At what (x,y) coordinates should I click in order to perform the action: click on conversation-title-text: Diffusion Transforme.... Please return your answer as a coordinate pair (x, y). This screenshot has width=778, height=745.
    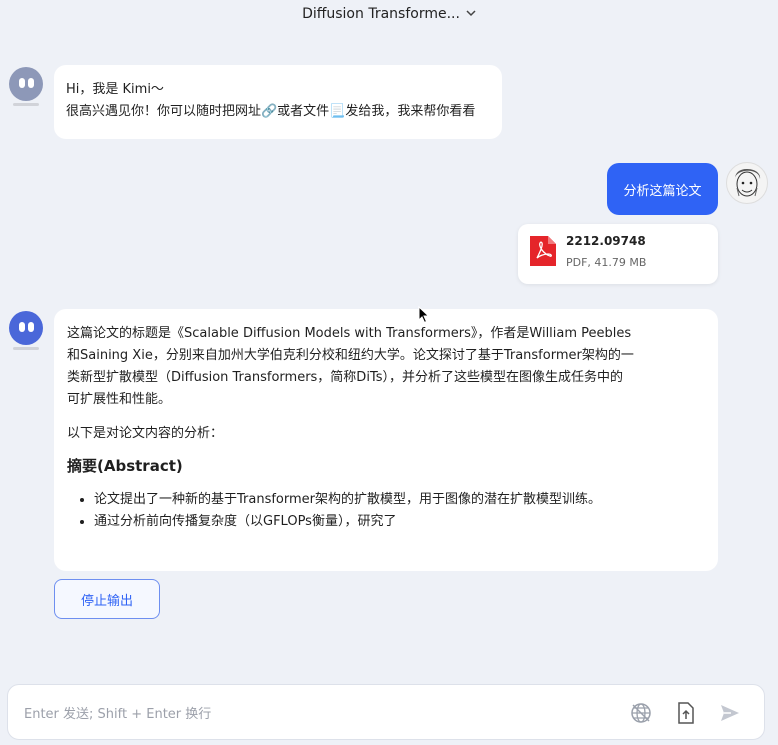
    Looking at the image, I should click on (381, 14).